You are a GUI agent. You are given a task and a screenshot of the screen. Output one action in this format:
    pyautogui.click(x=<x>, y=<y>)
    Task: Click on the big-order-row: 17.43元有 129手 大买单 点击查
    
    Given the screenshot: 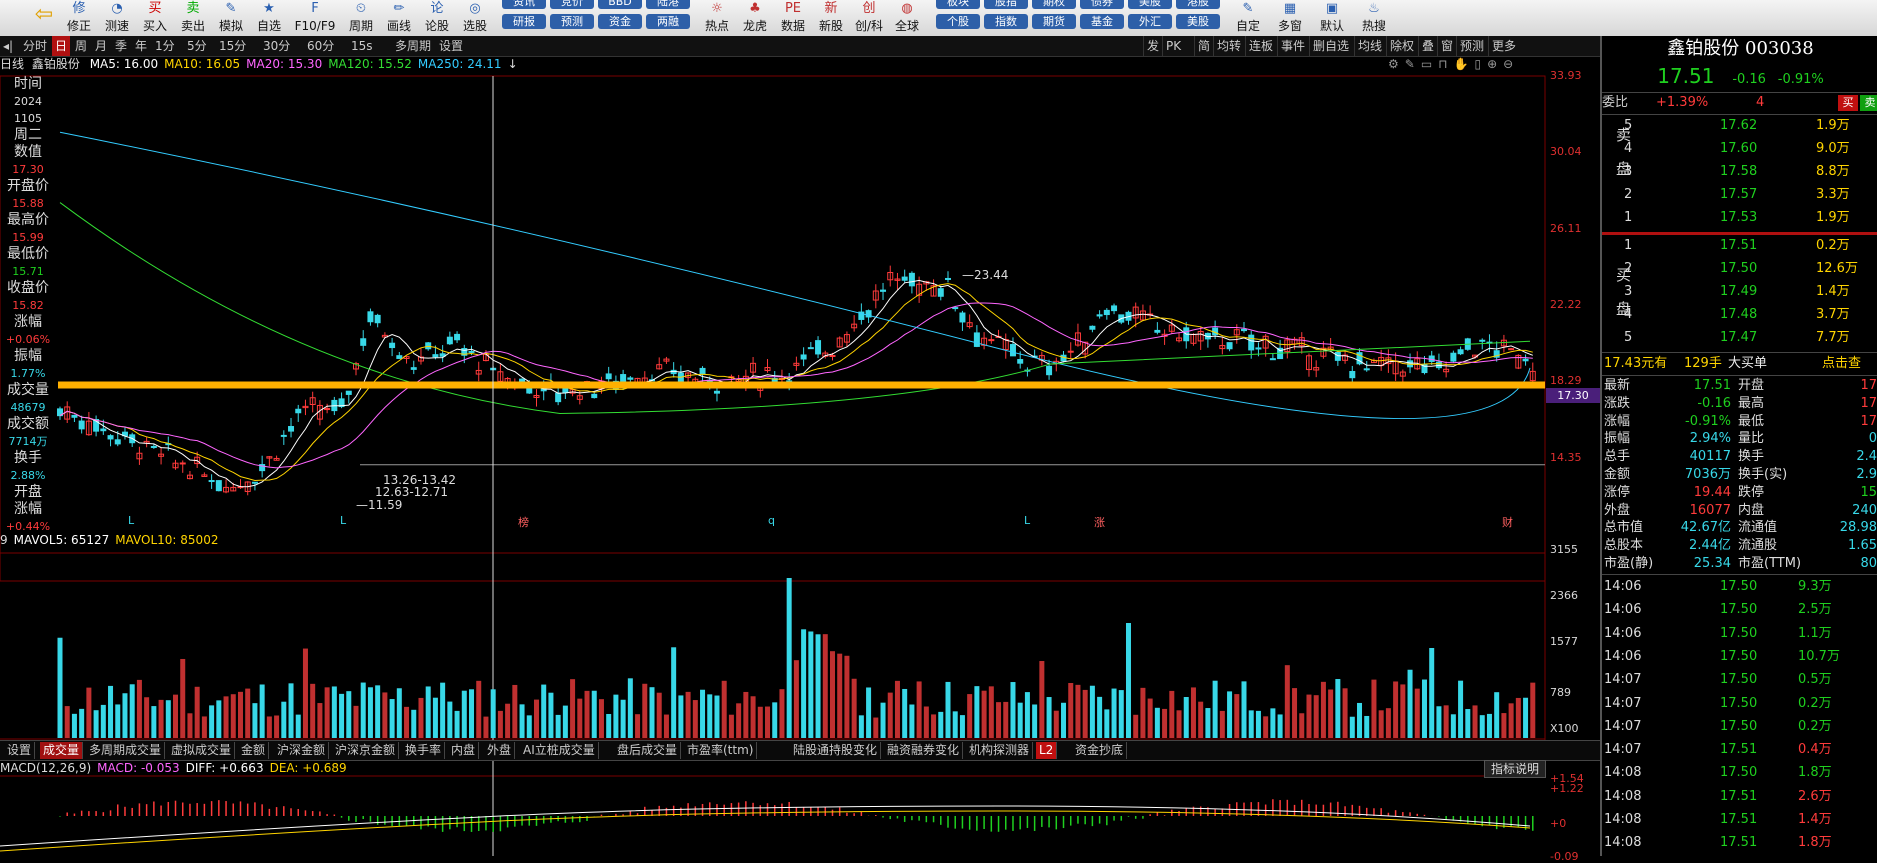 What is the action you would take?
    pyautogui.click(x=1739, y=364)
    